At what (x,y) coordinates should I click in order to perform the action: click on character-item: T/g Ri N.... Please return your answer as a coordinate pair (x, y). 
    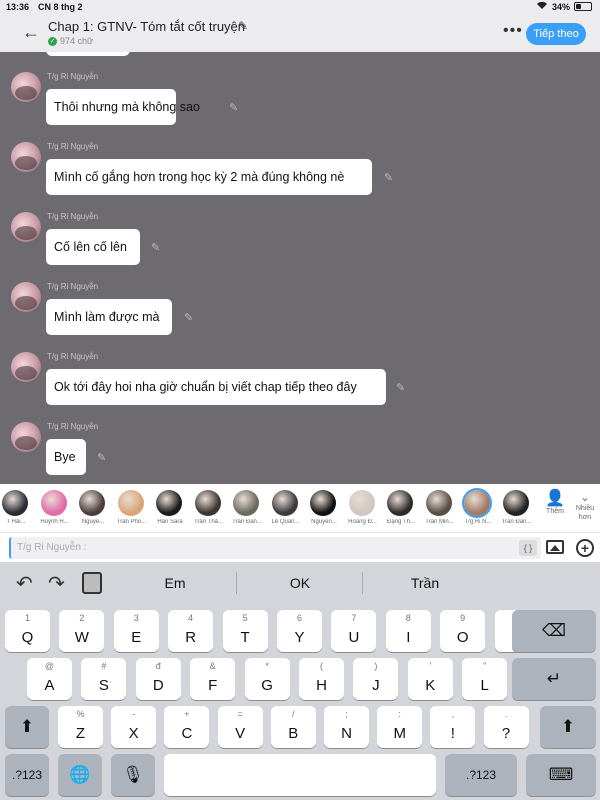
    Looking at the image, I should click on (478, 509).